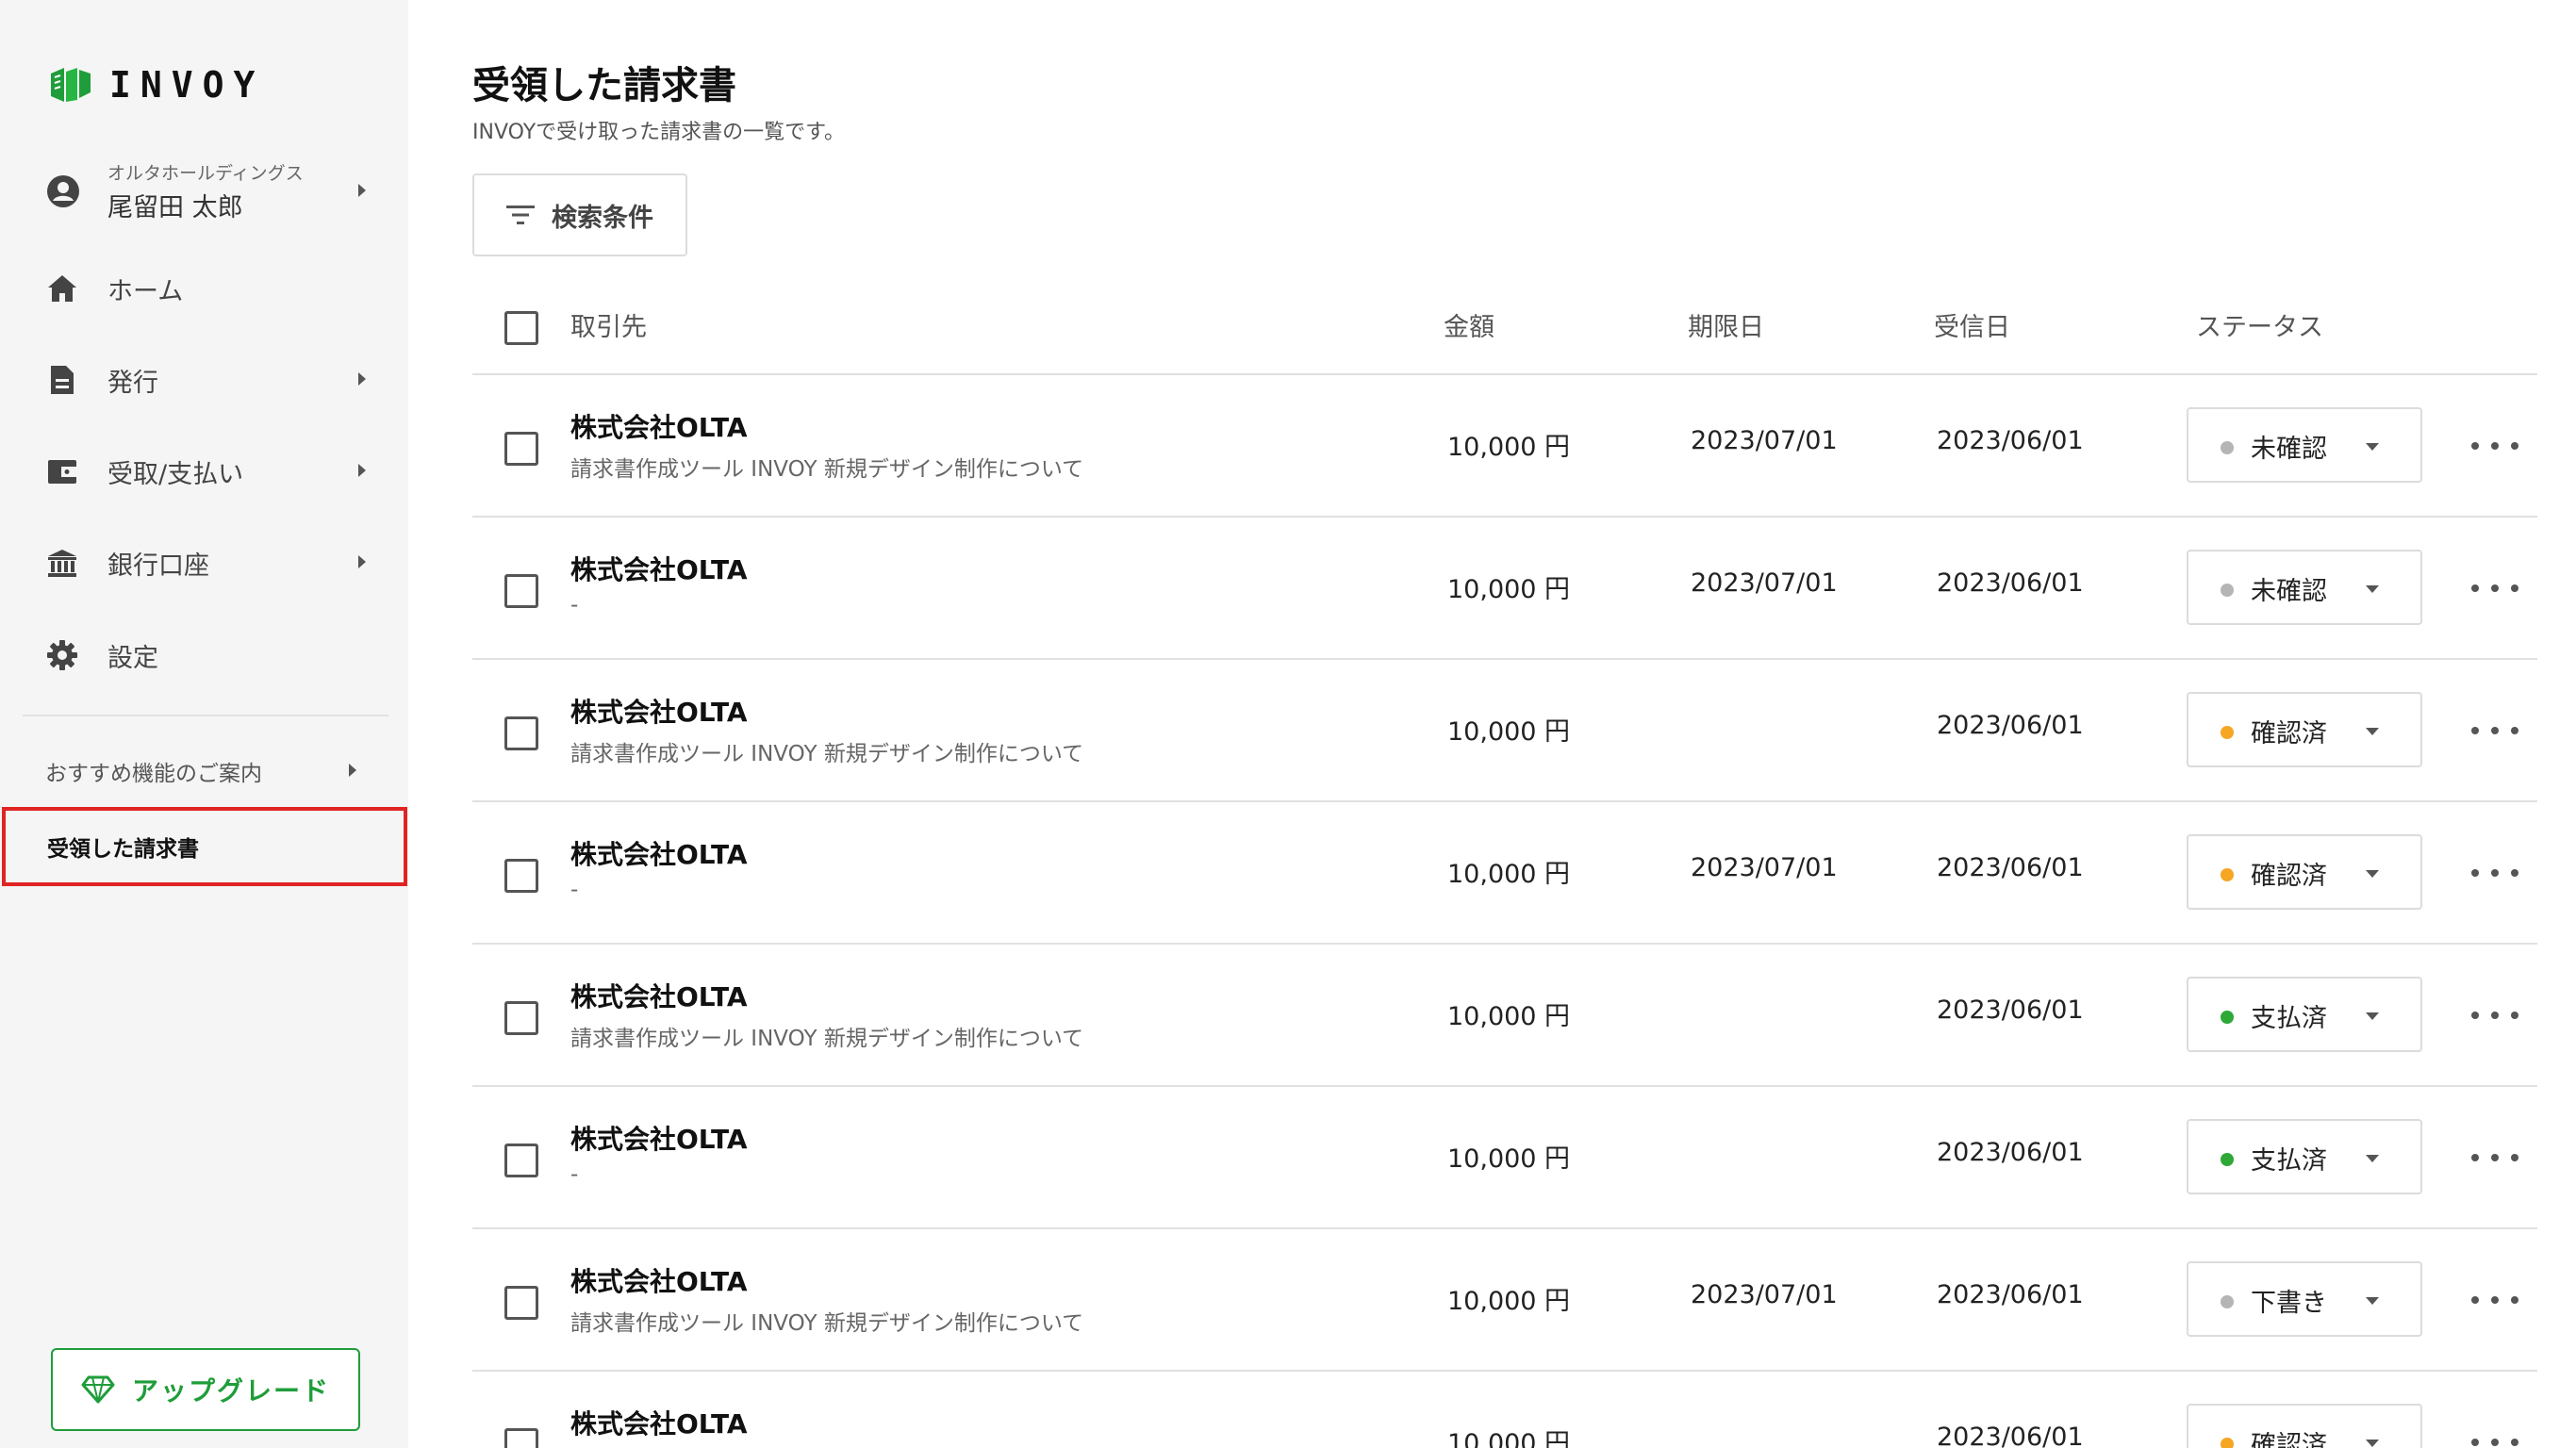 This screenshot has height=1448, width=2576. Describe the element at coordinates (132, 658) in the screenshot. I see `sidebar-item-label: 設定` at that location.